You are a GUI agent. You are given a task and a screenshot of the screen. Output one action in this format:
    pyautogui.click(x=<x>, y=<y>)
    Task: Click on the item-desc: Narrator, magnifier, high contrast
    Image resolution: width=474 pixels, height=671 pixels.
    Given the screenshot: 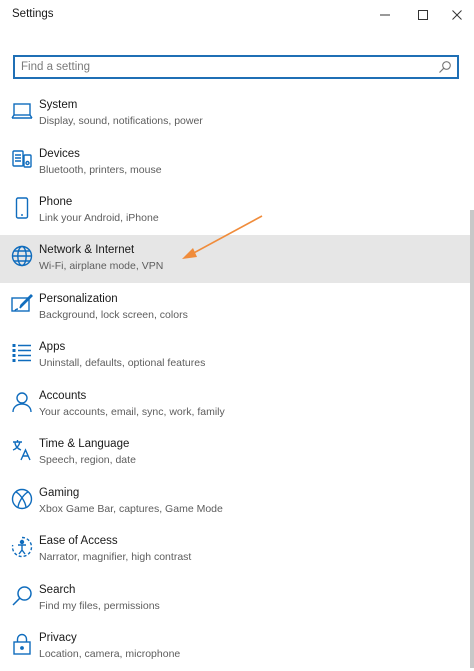 What is the action you would take?
    pyautogui.click(x=115, y=557)
    